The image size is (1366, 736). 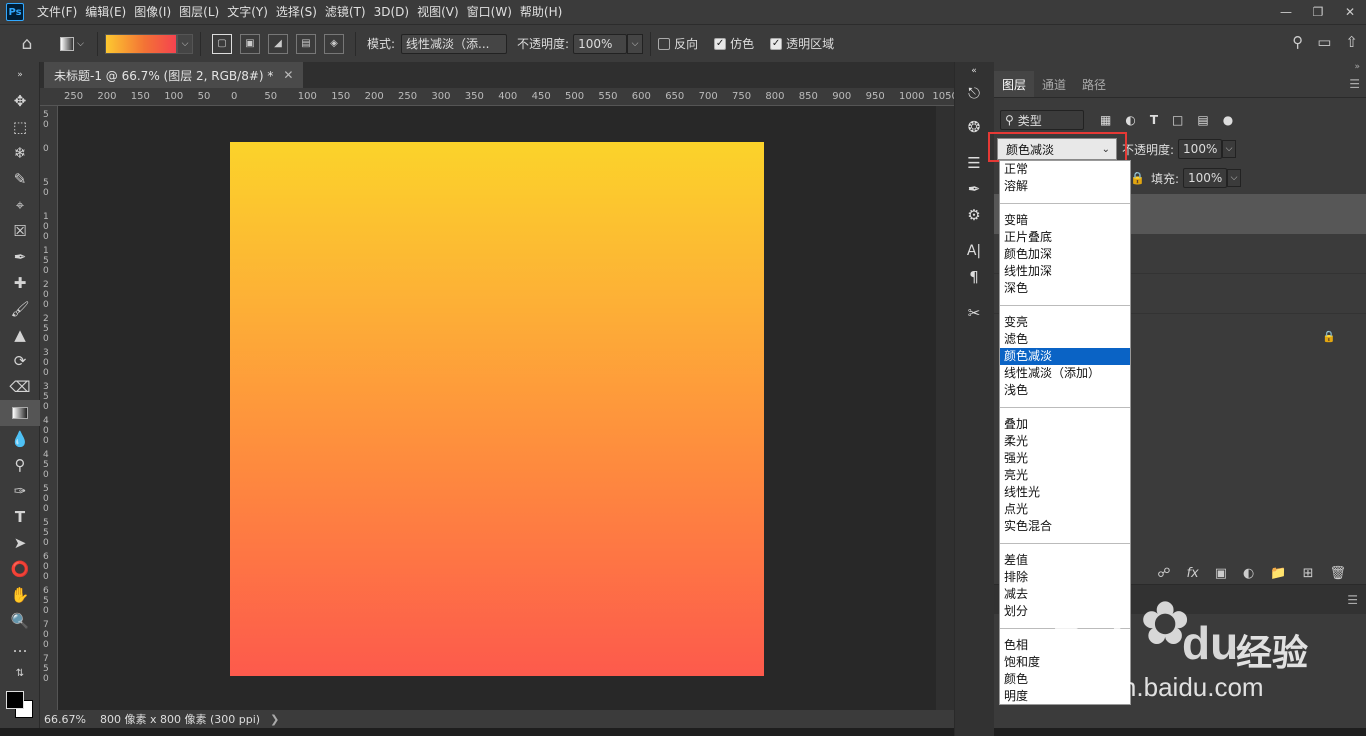 I want to click on blend-mode-option: 线性加深, so click(x=1065, y=271).